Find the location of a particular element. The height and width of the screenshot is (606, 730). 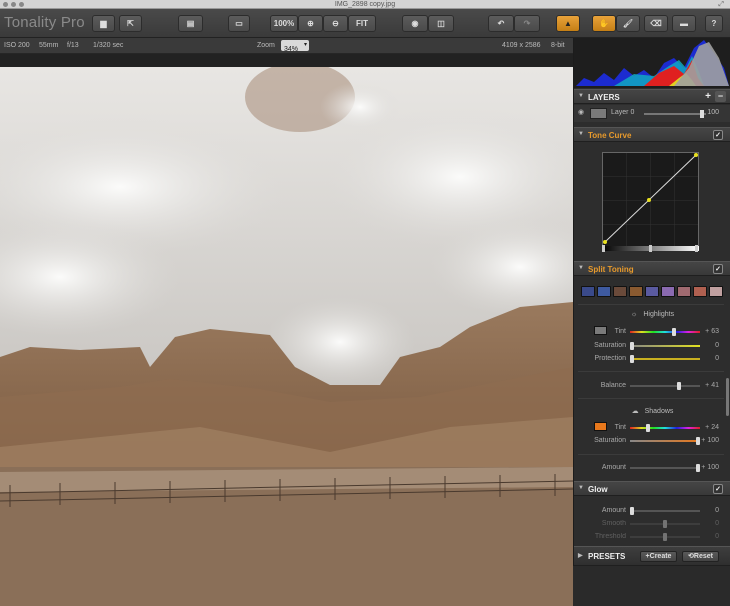

curve-input-gradient is located at coordinates (650, 248).